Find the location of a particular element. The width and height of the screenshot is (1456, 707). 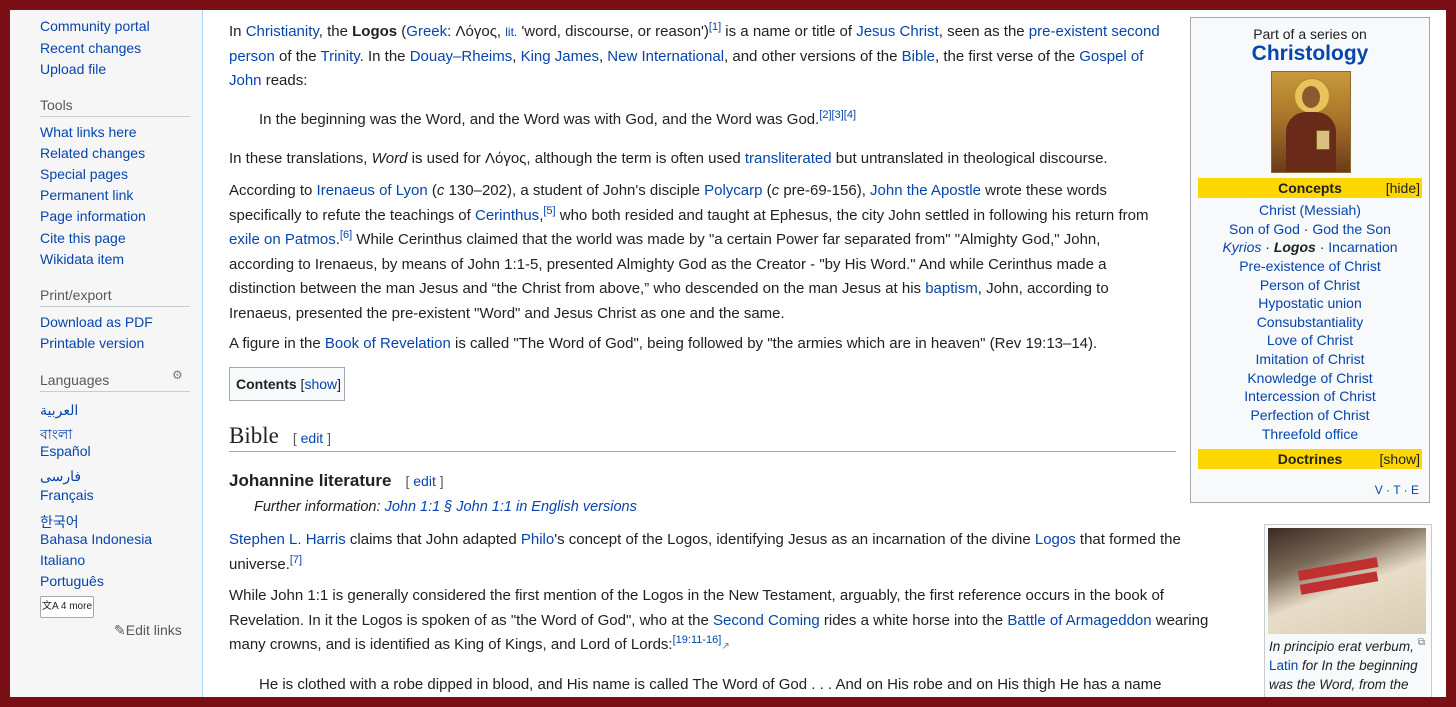

link: Kyrios is located at coordinates (1241, 247).